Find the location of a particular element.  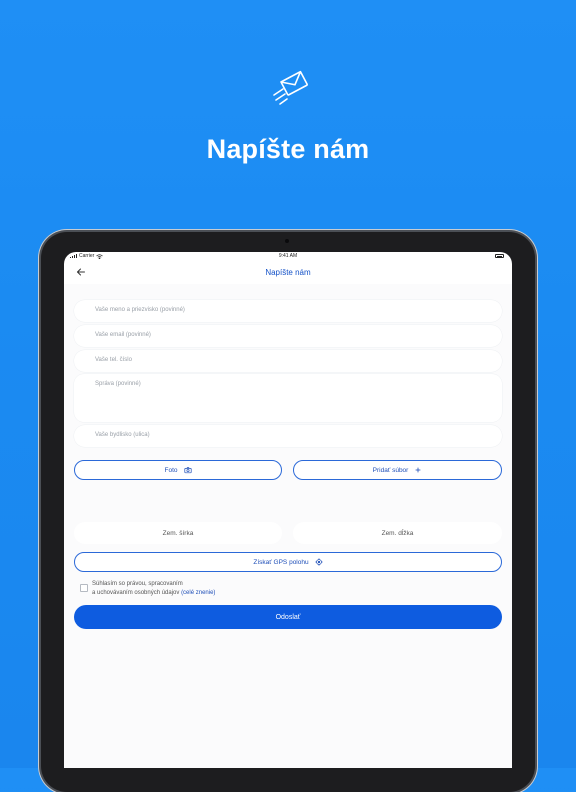

name-placeholder: Vaše meno a priezvisko (povinné) is located at coordinates (140, 310).